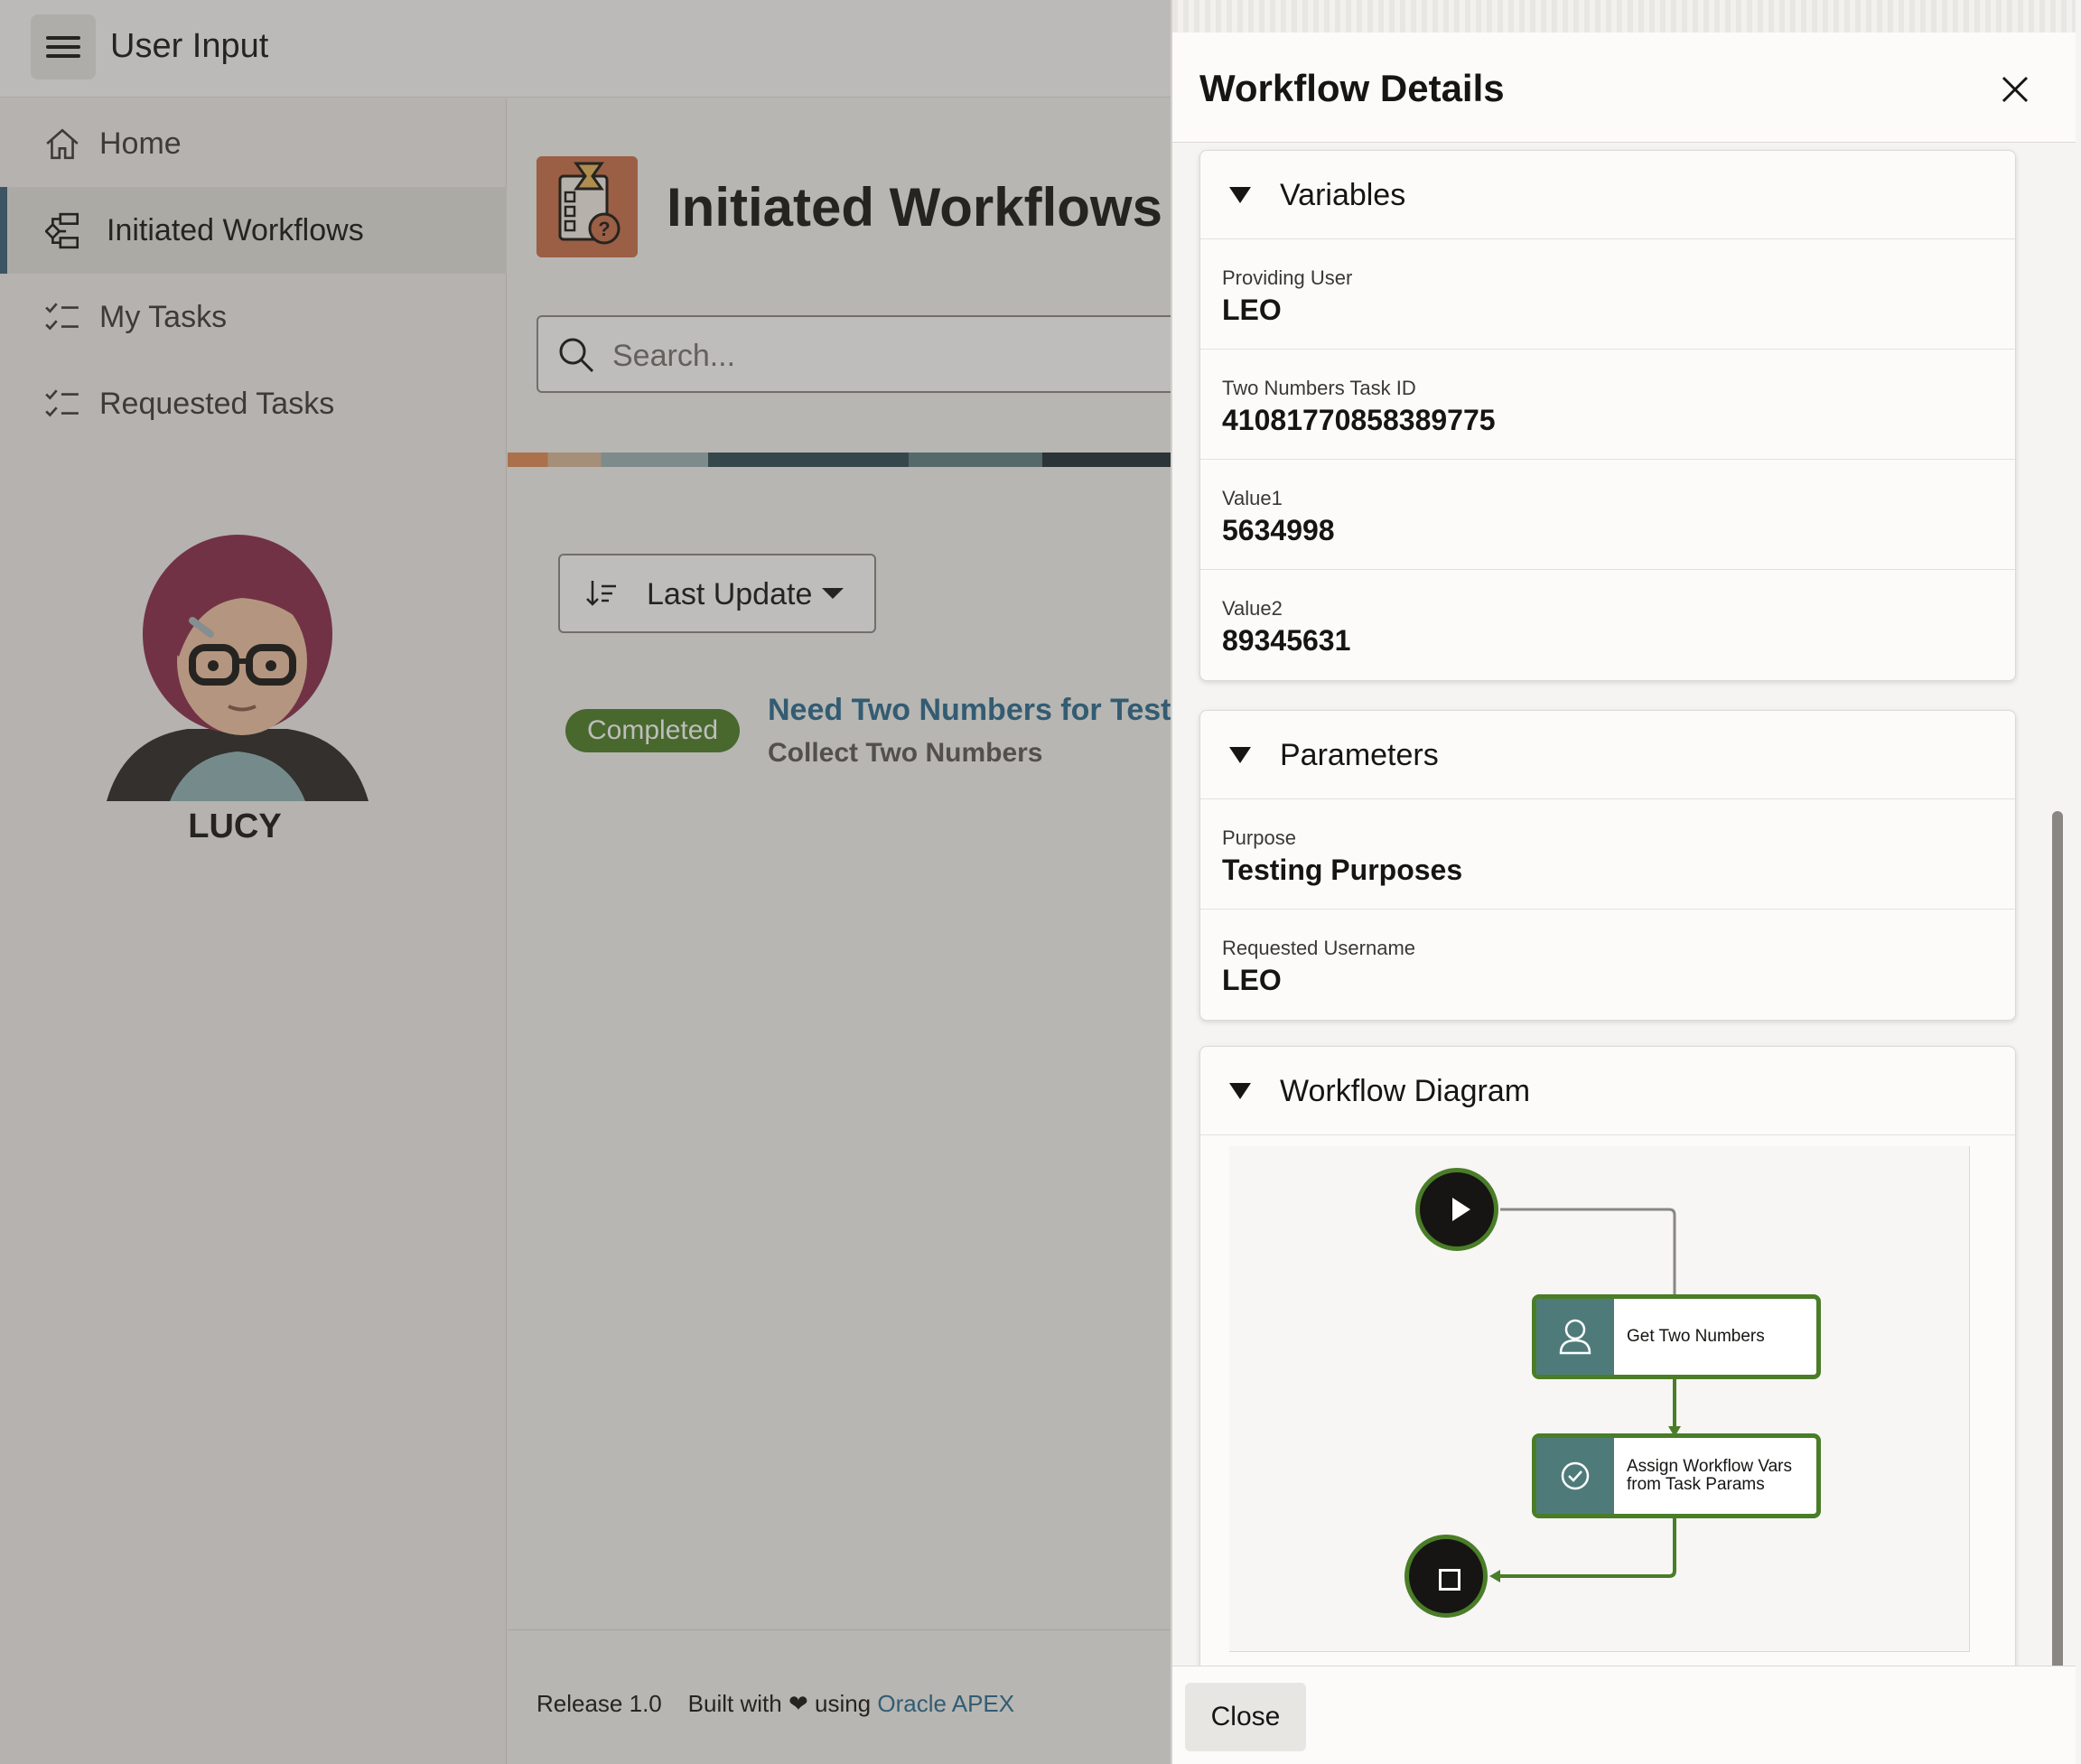 The width and height of the screenshot is (2081, 1764). I want to click on field-value2: Value2 89345631, so click(1607, 625).